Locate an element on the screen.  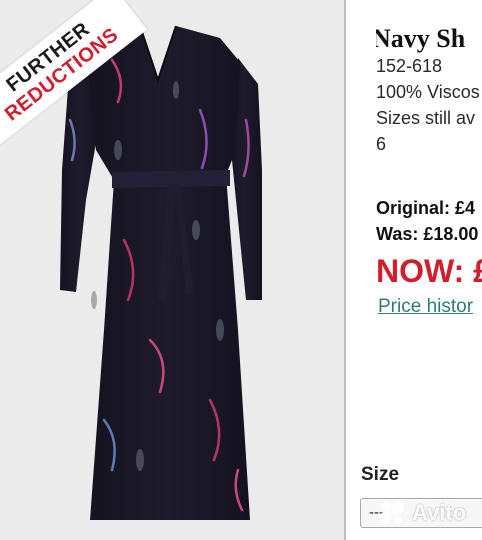
product-title: Navy Sh is located at coordinates (421, 38).